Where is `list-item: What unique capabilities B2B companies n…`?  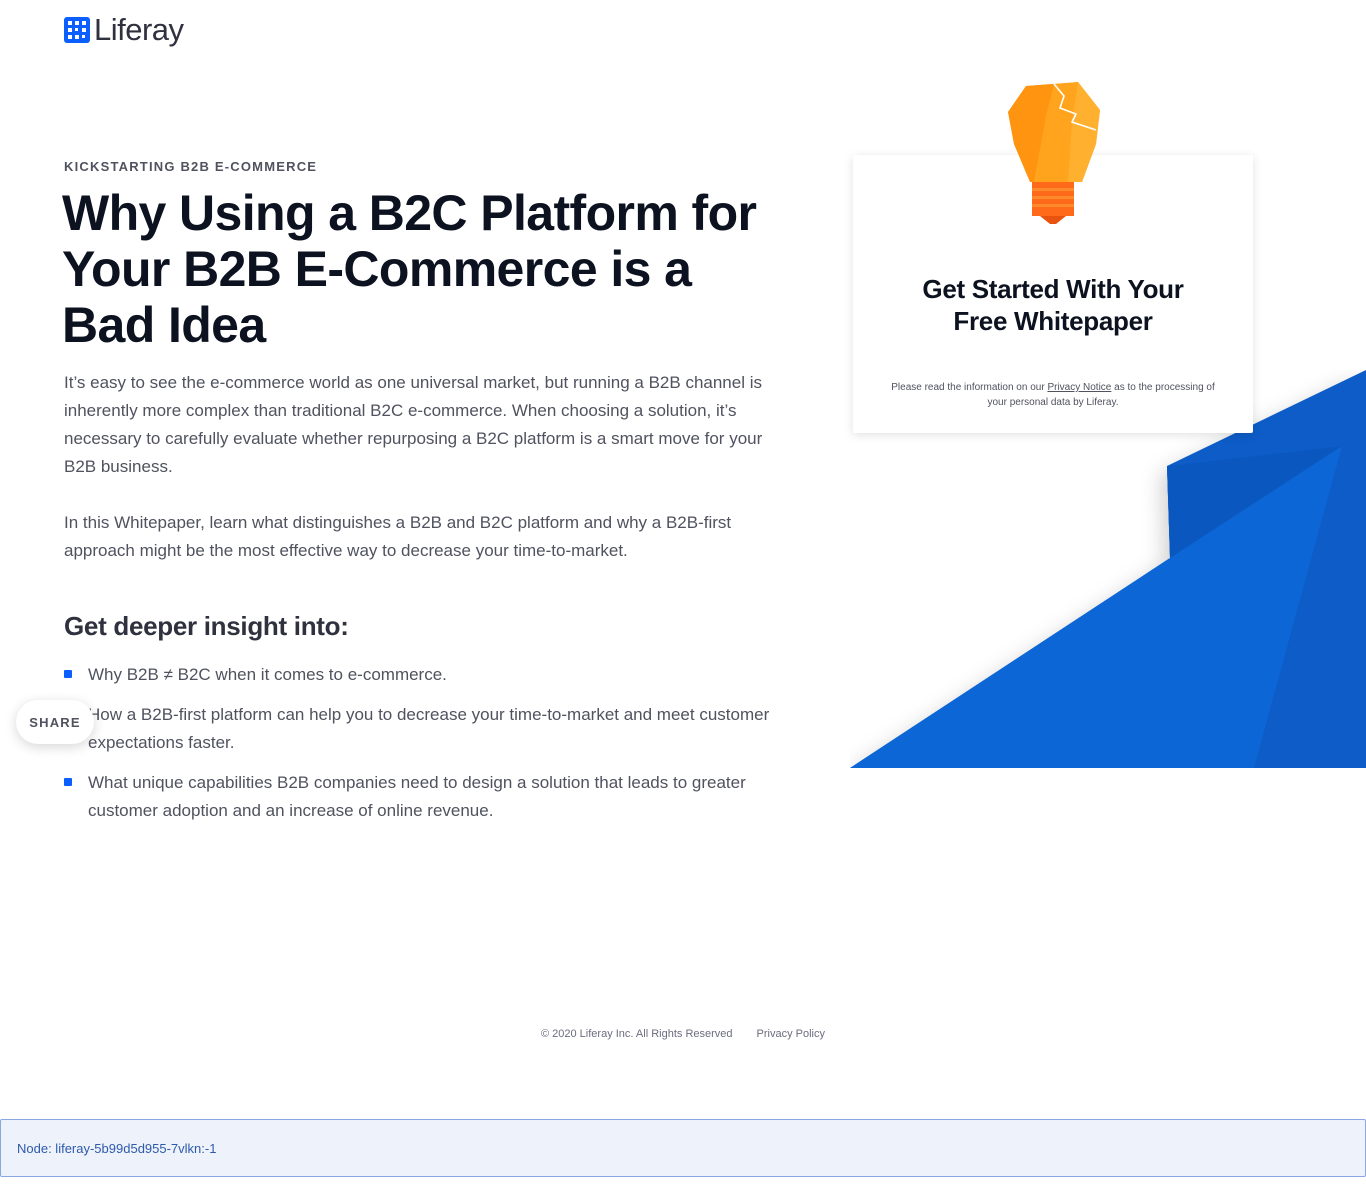
list-item: What unique capabilities B2B companies n… is located at coordinates (421, 797).